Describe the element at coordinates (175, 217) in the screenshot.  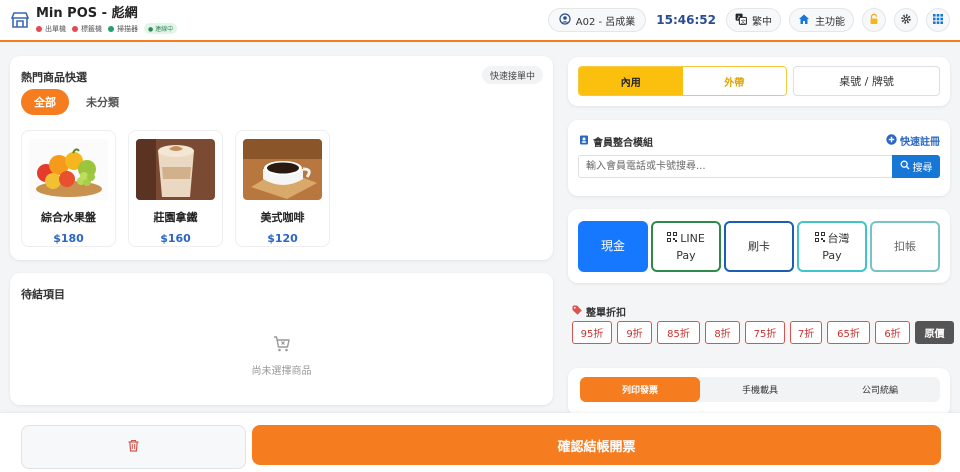
I see `product-name: 莊園拿鐵` at that location.